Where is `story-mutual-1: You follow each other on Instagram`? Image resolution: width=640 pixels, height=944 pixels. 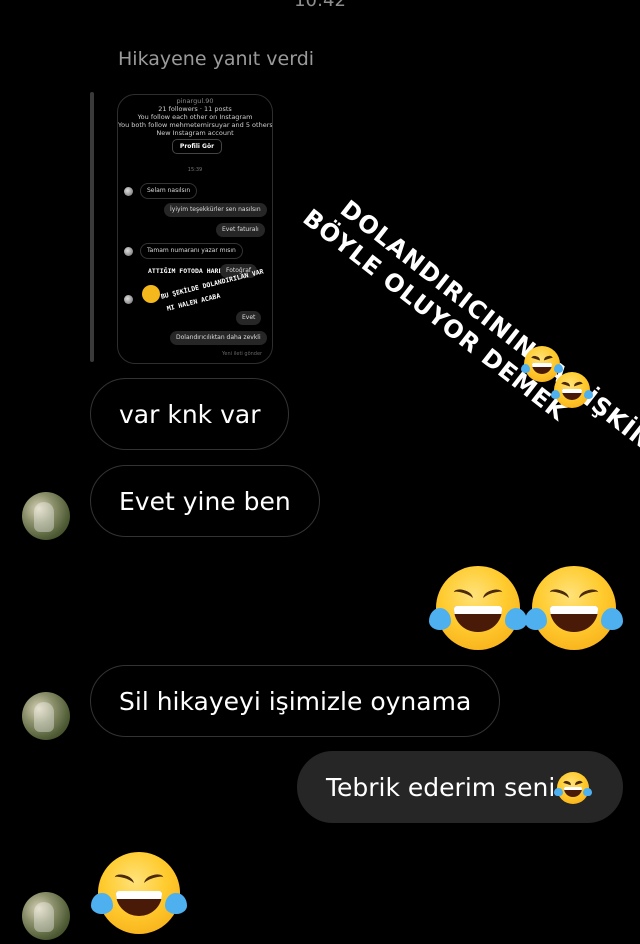 story-mutual-1: You follow each other on Instagram is located at coordinates (195, 117).